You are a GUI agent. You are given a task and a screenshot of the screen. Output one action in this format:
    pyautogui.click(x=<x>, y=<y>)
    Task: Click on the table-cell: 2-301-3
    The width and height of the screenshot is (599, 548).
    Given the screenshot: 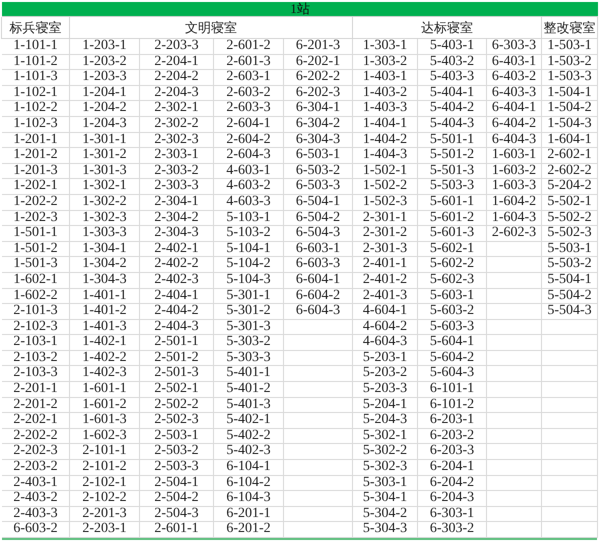 What is the action you would take?
    pyautogui.click(x=385, y=250)
    